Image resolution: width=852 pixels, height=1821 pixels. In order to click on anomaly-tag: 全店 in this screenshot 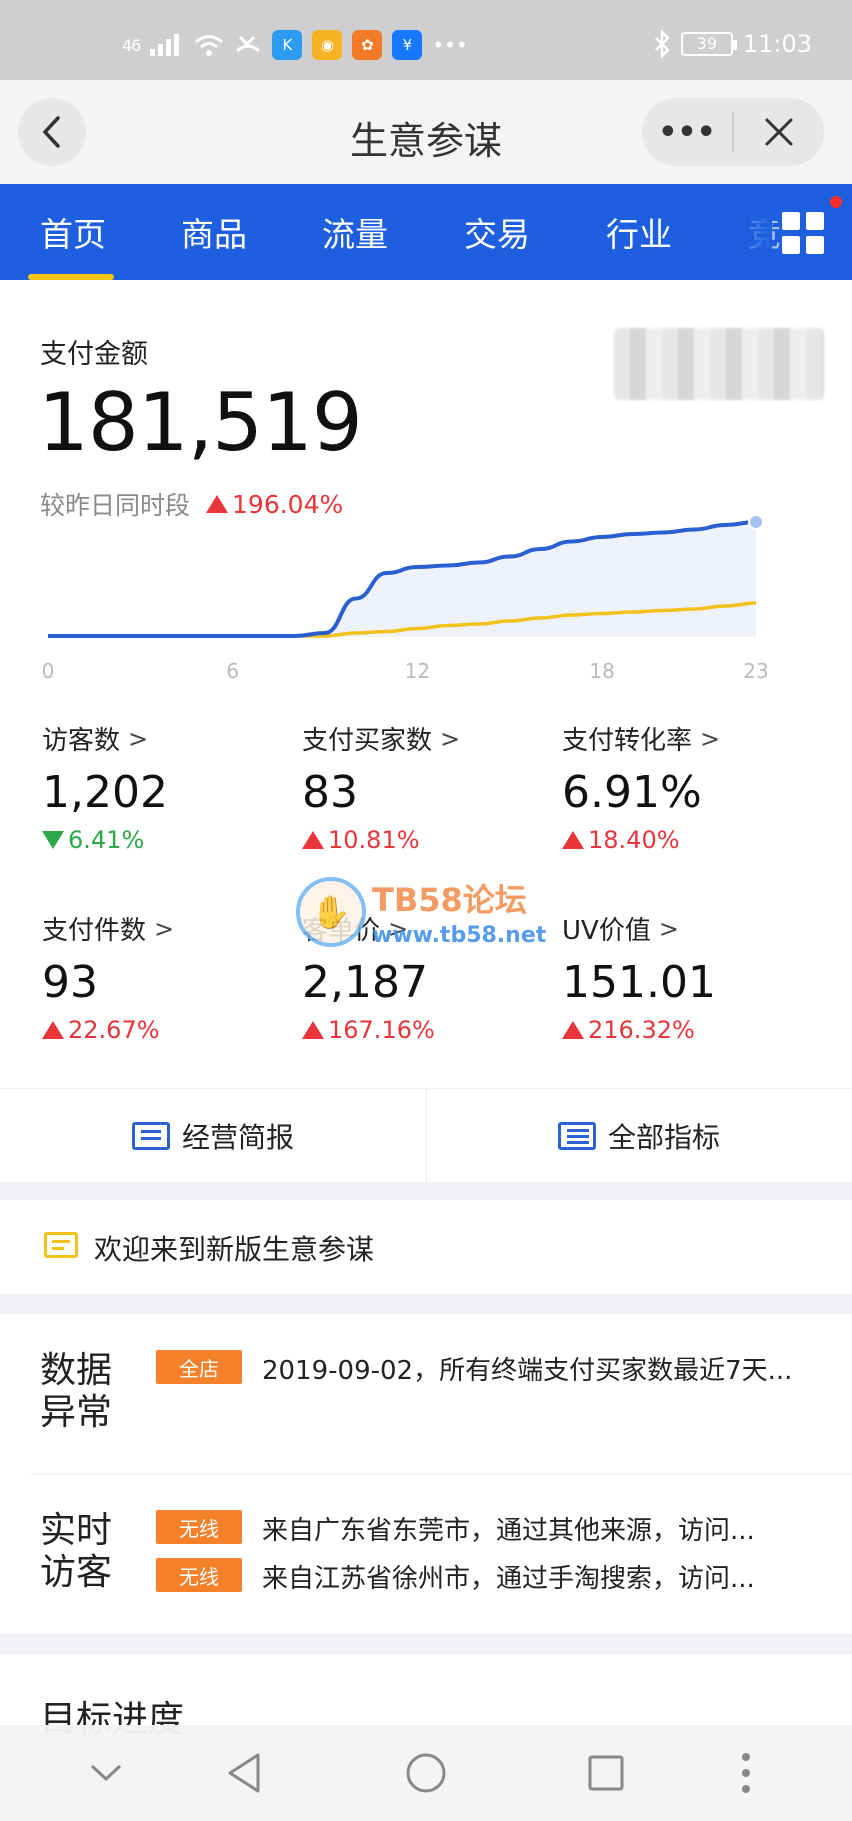, I will do `click(199, 1367)`.